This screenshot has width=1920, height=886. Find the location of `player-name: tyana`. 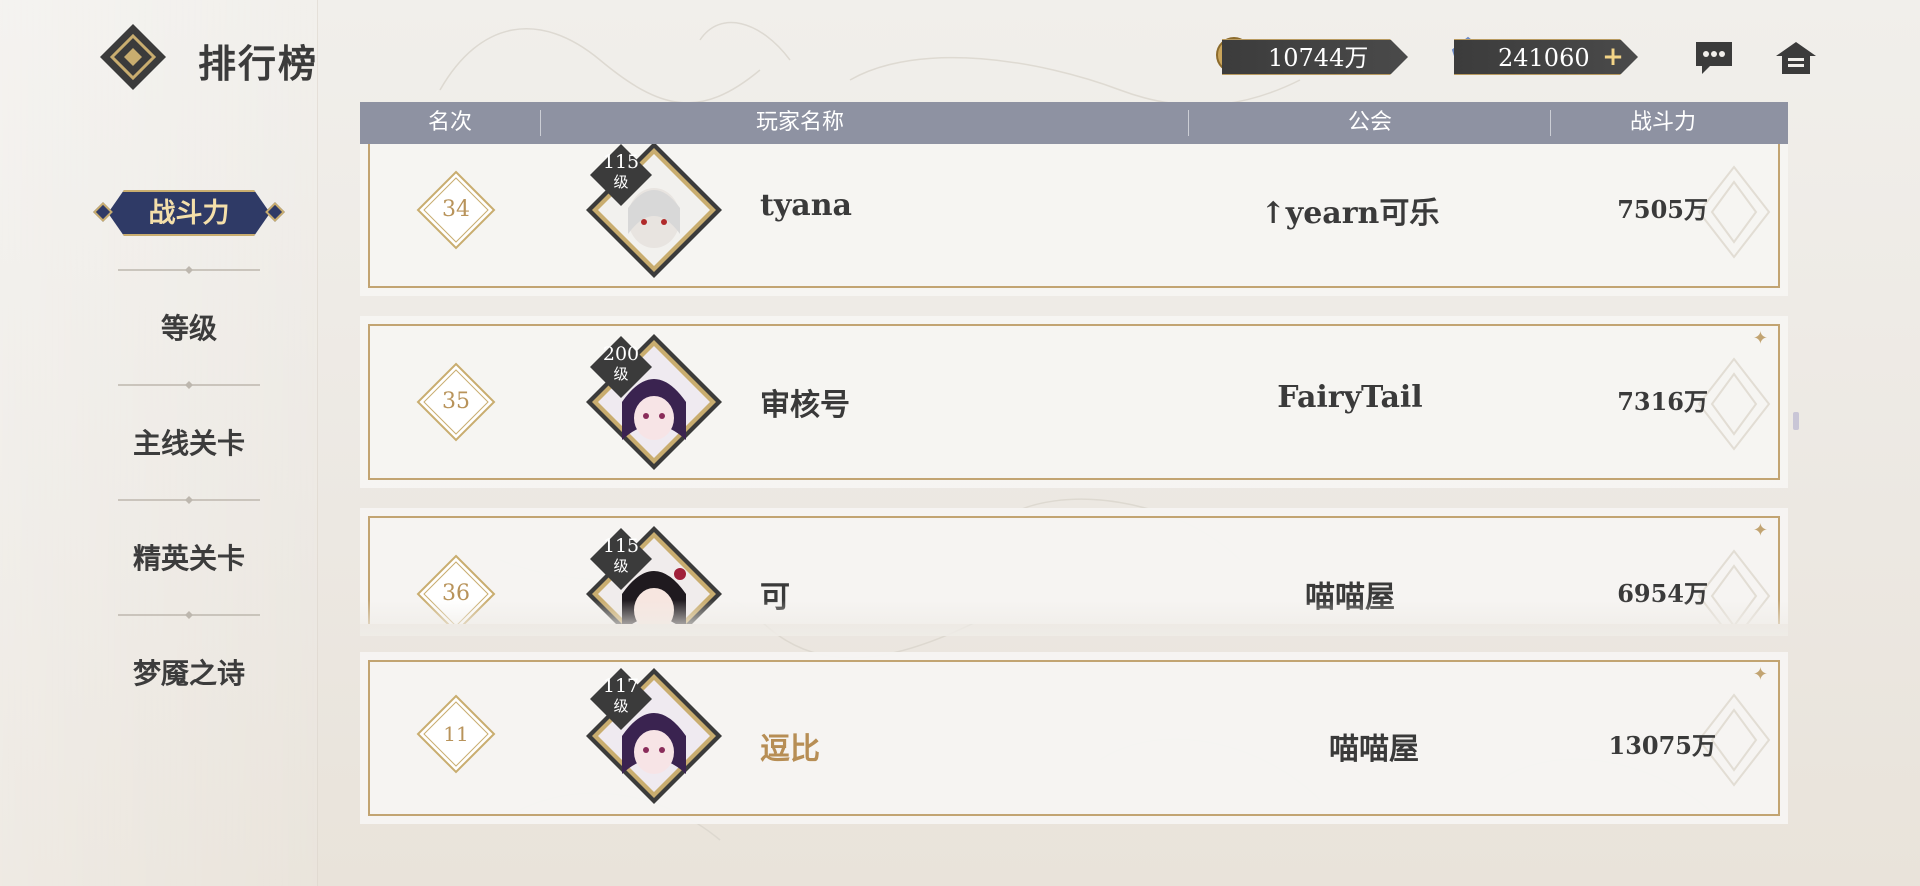

player-name: tyana is located at coordinates (806, 205).